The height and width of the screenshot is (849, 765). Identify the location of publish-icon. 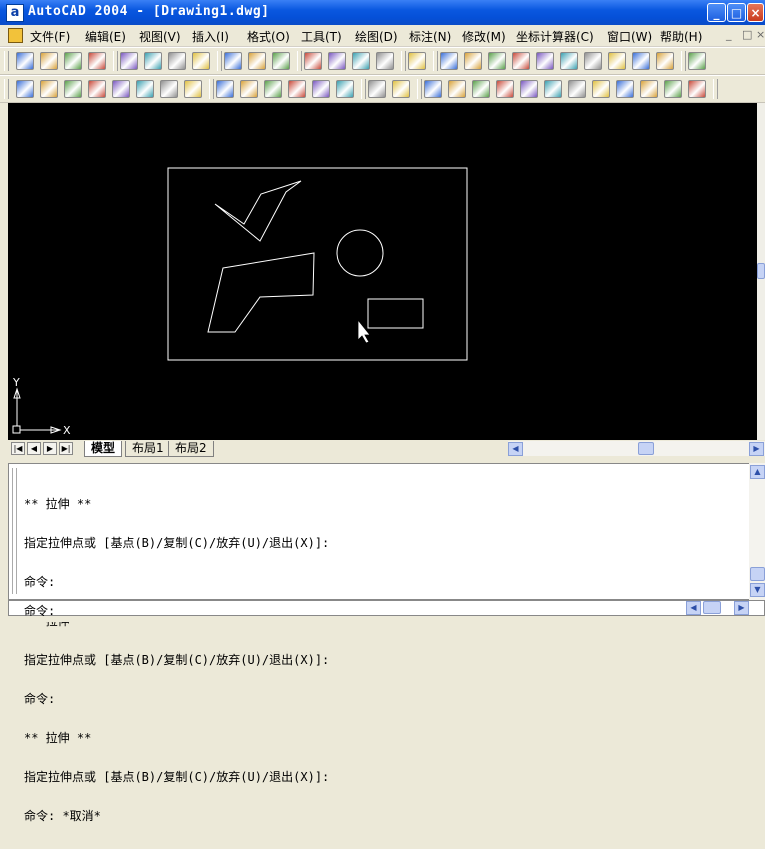
(153, 61).